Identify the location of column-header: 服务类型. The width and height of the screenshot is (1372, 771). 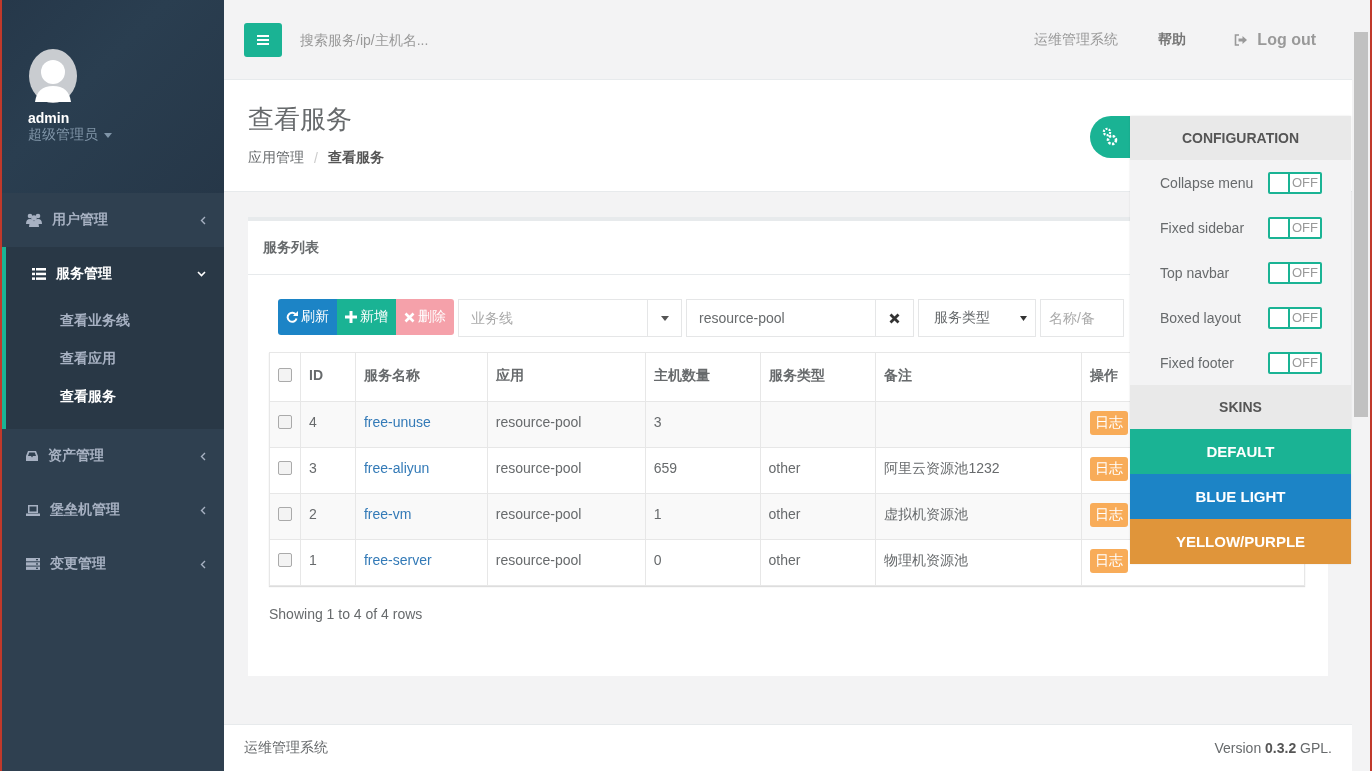
(796, 375).